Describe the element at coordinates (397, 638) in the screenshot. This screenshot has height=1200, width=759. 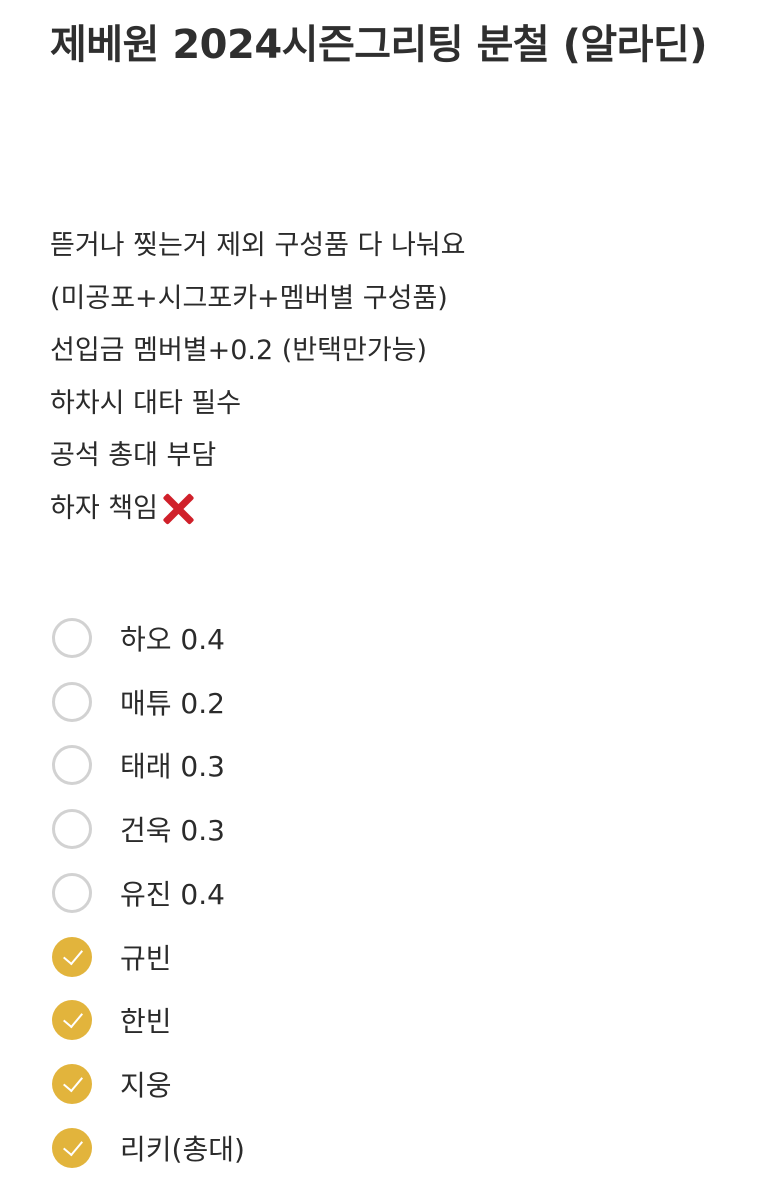
I see `checklist-item: 하오 0.4` at that location.